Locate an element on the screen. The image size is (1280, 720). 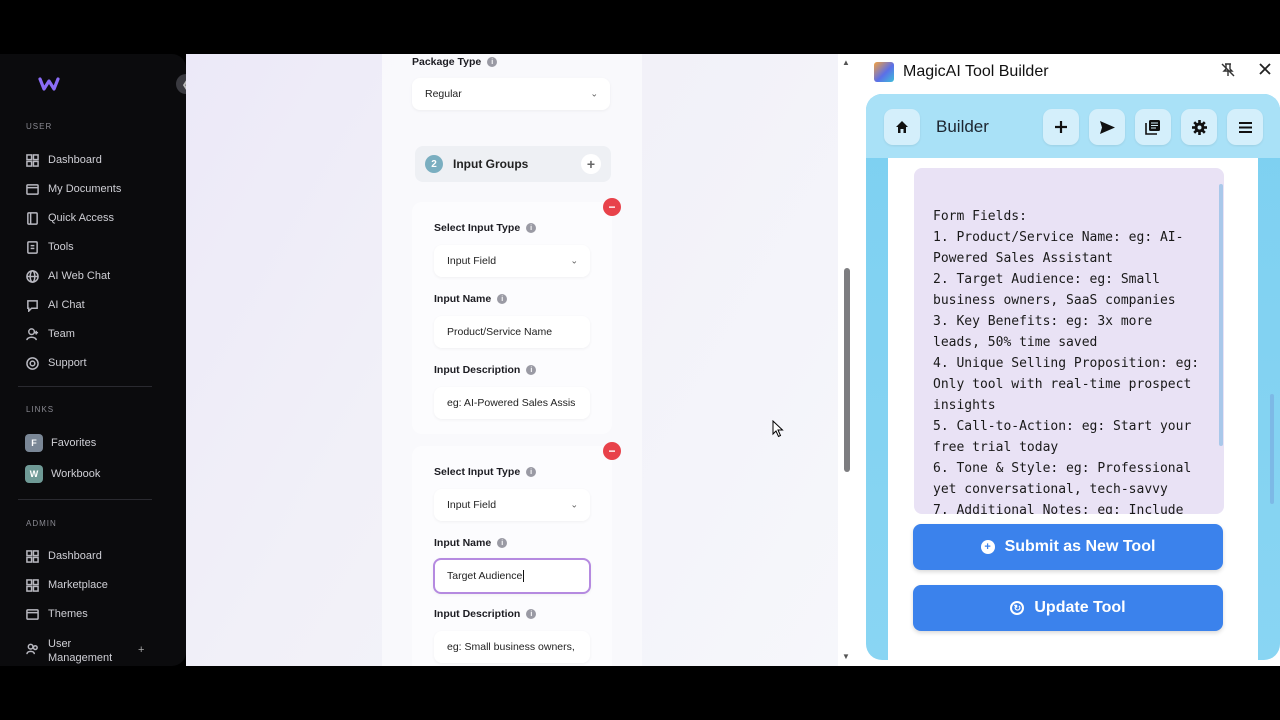
favorites-badge: F is located at coordinates (34, 443).